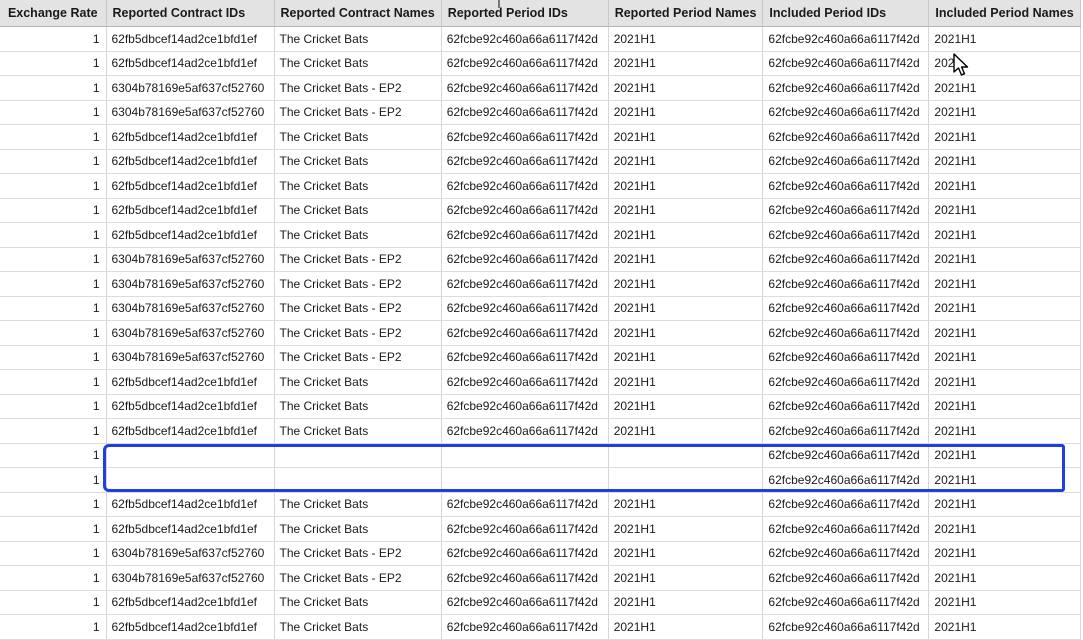 The height and width of the screenshot is (640, 1083). I want to click on column-header-exchange-rate: Exchange Rate, so click(53, 13).